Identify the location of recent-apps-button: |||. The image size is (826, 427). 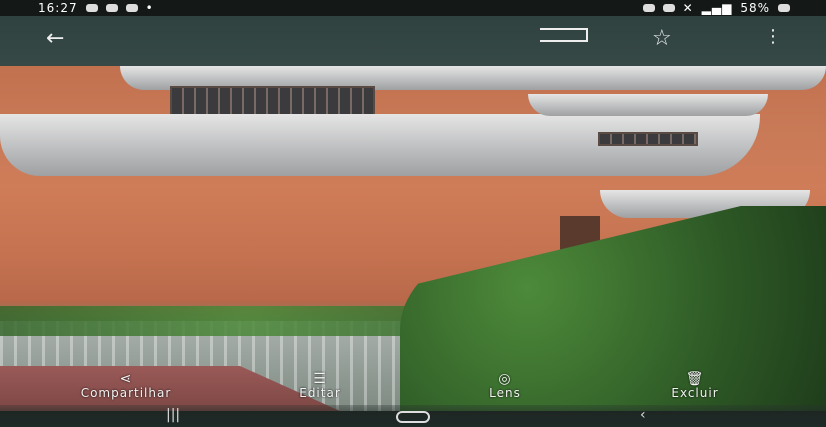
(173, 415).